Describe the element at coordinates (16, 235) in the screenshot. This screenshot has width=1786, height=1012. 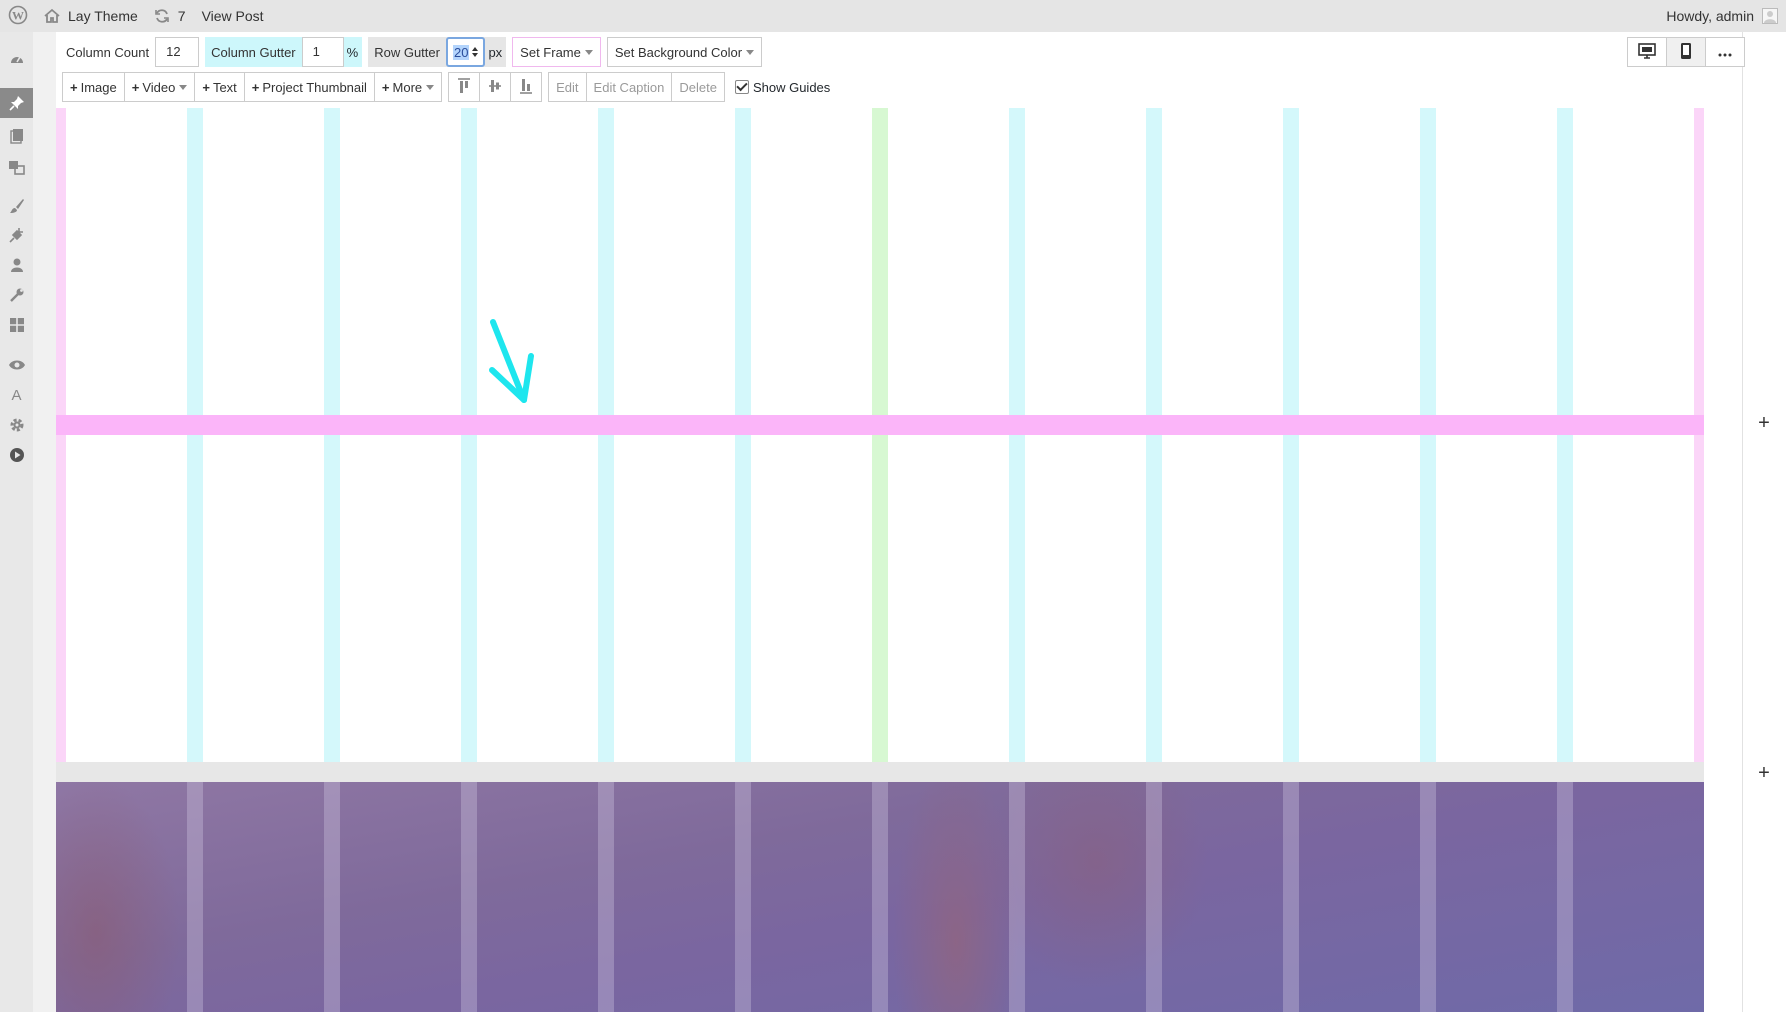
I see `plugins-icon` at that location.